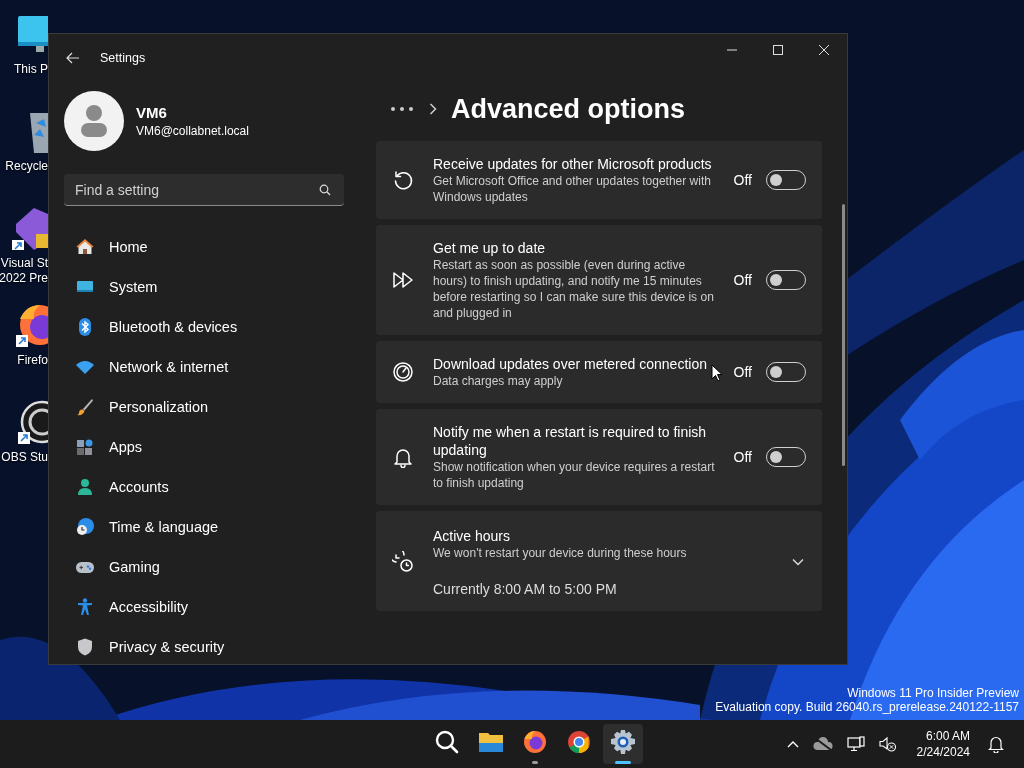 The image size is (1024, 768). I want to click on refresh-icon, so click(403, 180).